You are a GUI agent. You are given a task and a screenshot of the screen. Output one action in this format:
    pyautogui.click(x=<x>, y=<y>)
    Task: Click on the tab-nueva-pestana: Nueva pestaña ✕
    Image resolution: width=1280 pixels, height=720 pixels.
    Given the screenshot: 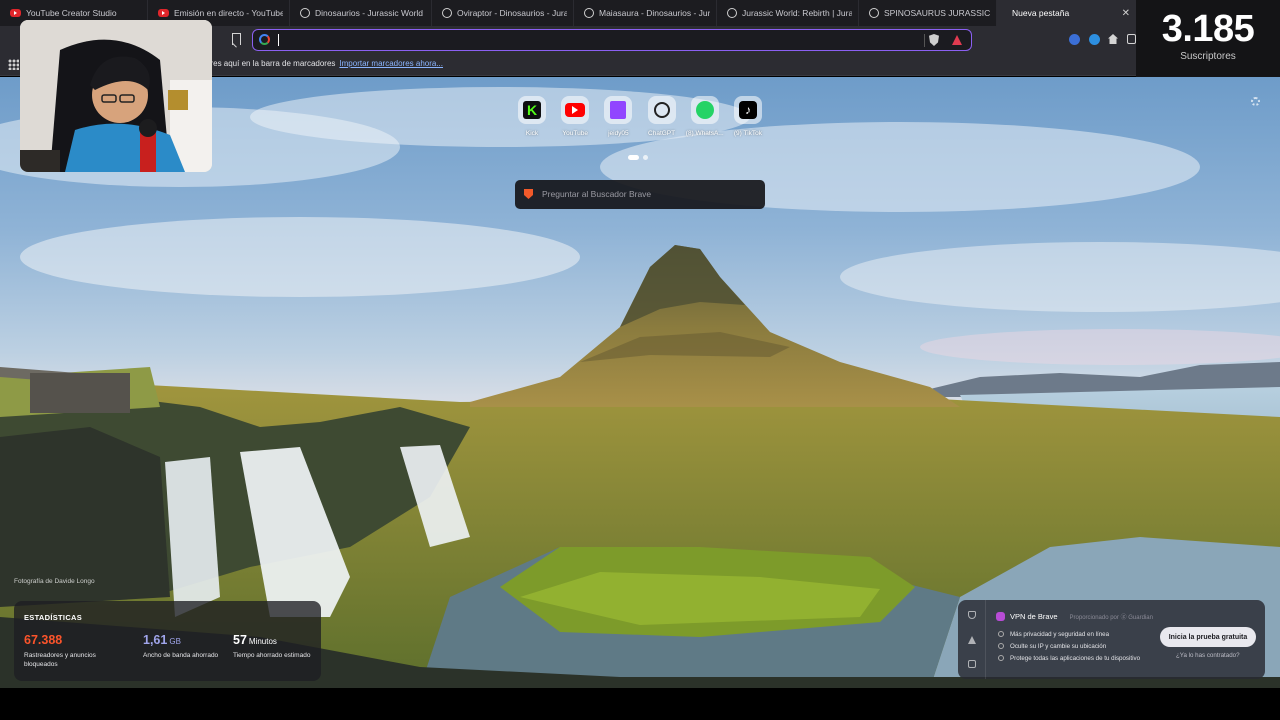 What is the action you would take?
    pyautogui.click(x=1067, y=13)
    